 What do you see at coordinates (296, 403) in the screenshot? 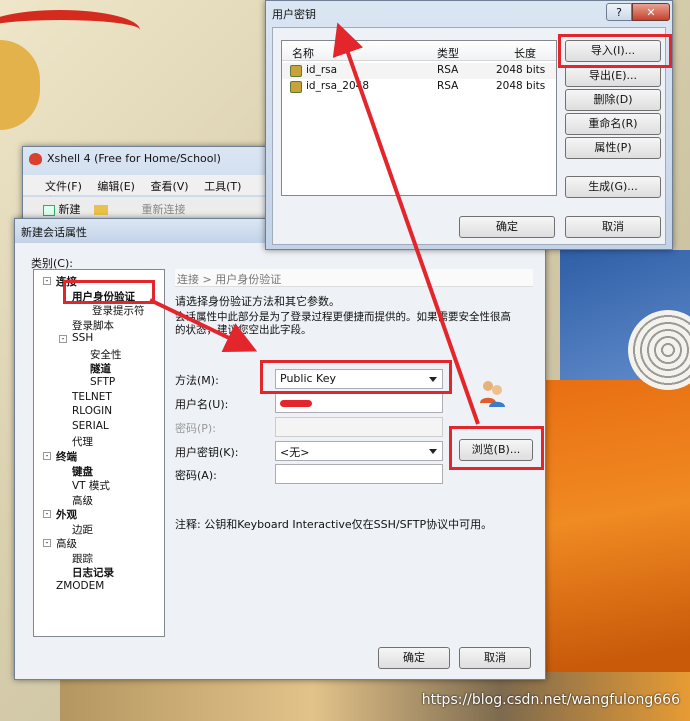
I see `redacted-scribble` at bounding box center [296, 403].